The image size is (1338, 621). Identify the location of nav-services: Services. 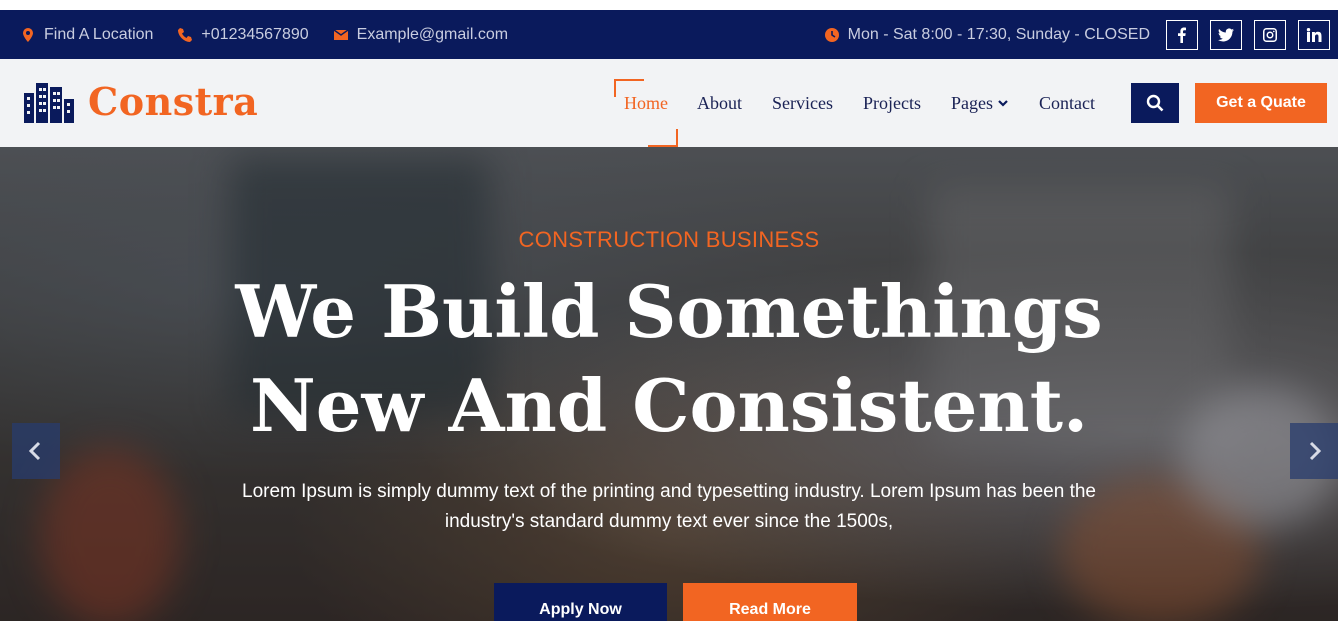
(802, 103).